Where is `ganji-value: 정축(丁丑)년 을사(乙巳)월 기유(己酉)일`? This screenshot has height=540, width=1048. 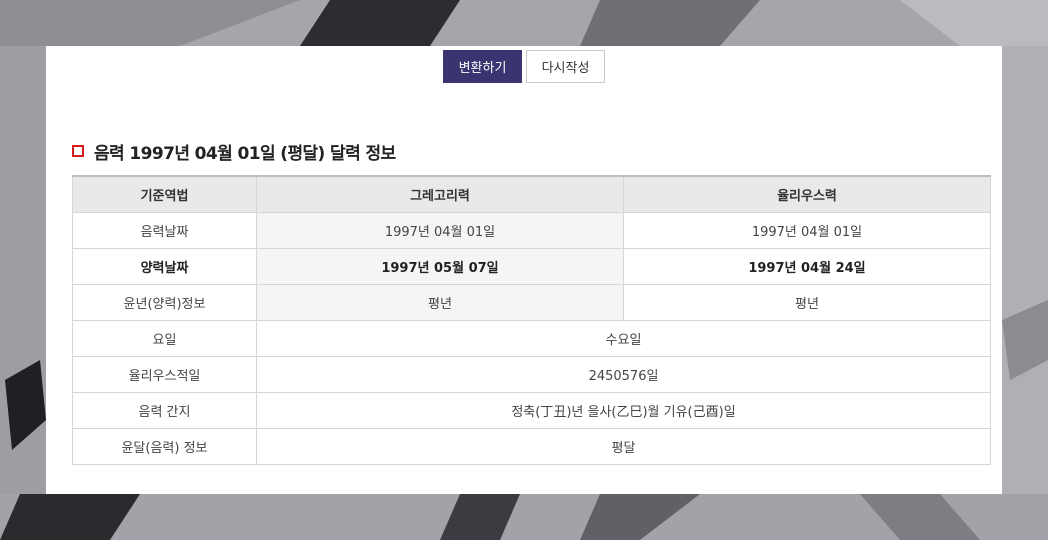 ganji-value: 정축(丁丑)년 을사(乙巳)월 기유(己酉)일 is located at coordinates (623, 410).